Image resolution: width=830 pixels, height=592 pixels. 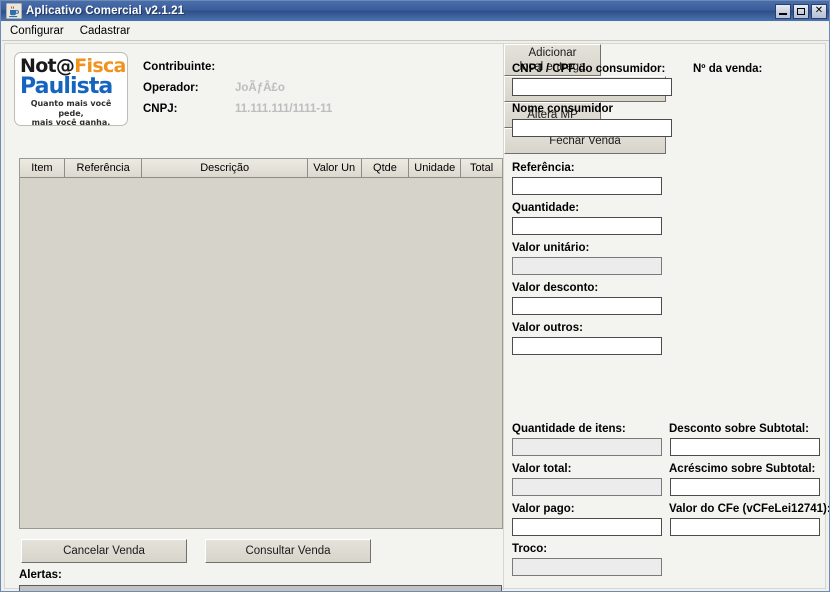 What do you see at coordinates (739, 429) in the screenshot?
I see `label-desconto-sobre-subtotal: Desconto sobre Subtotal:` at bounding box center [739, 429].